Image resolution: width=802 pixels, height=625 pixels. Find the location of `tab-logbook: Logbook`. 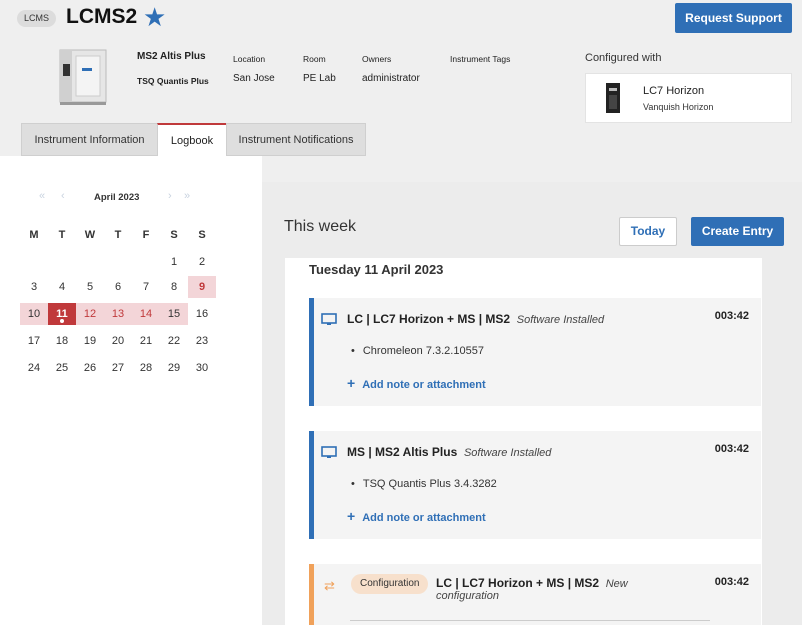

tab-logbook: Logbook is located at coordinates (192, 139).